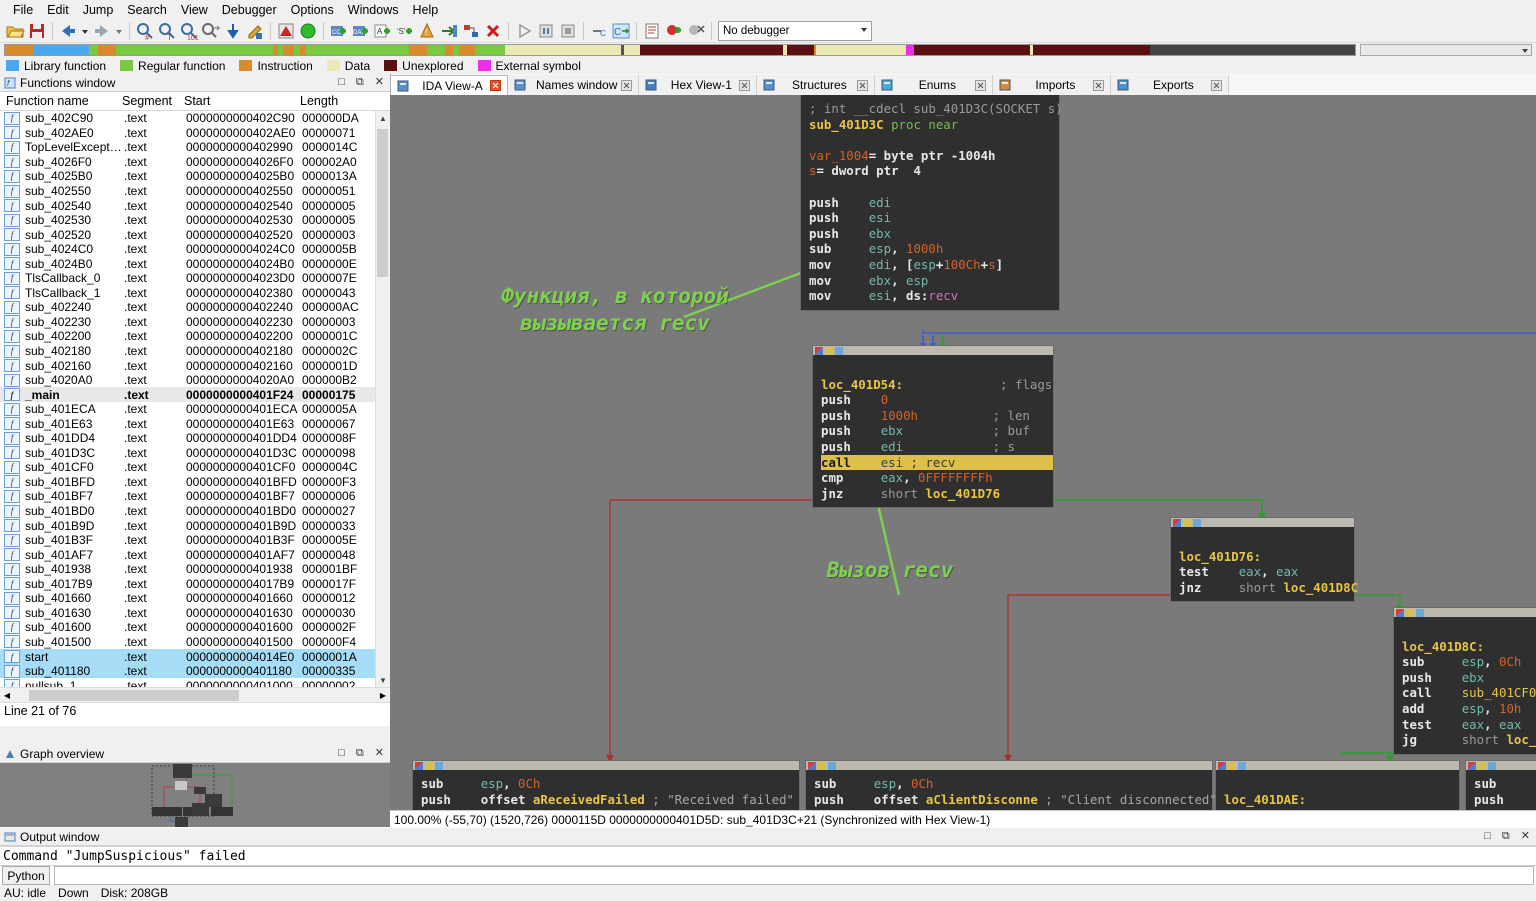 The image size is (1536, 901). I want to click on make-struct-icon: 'S', so click(405, 31).